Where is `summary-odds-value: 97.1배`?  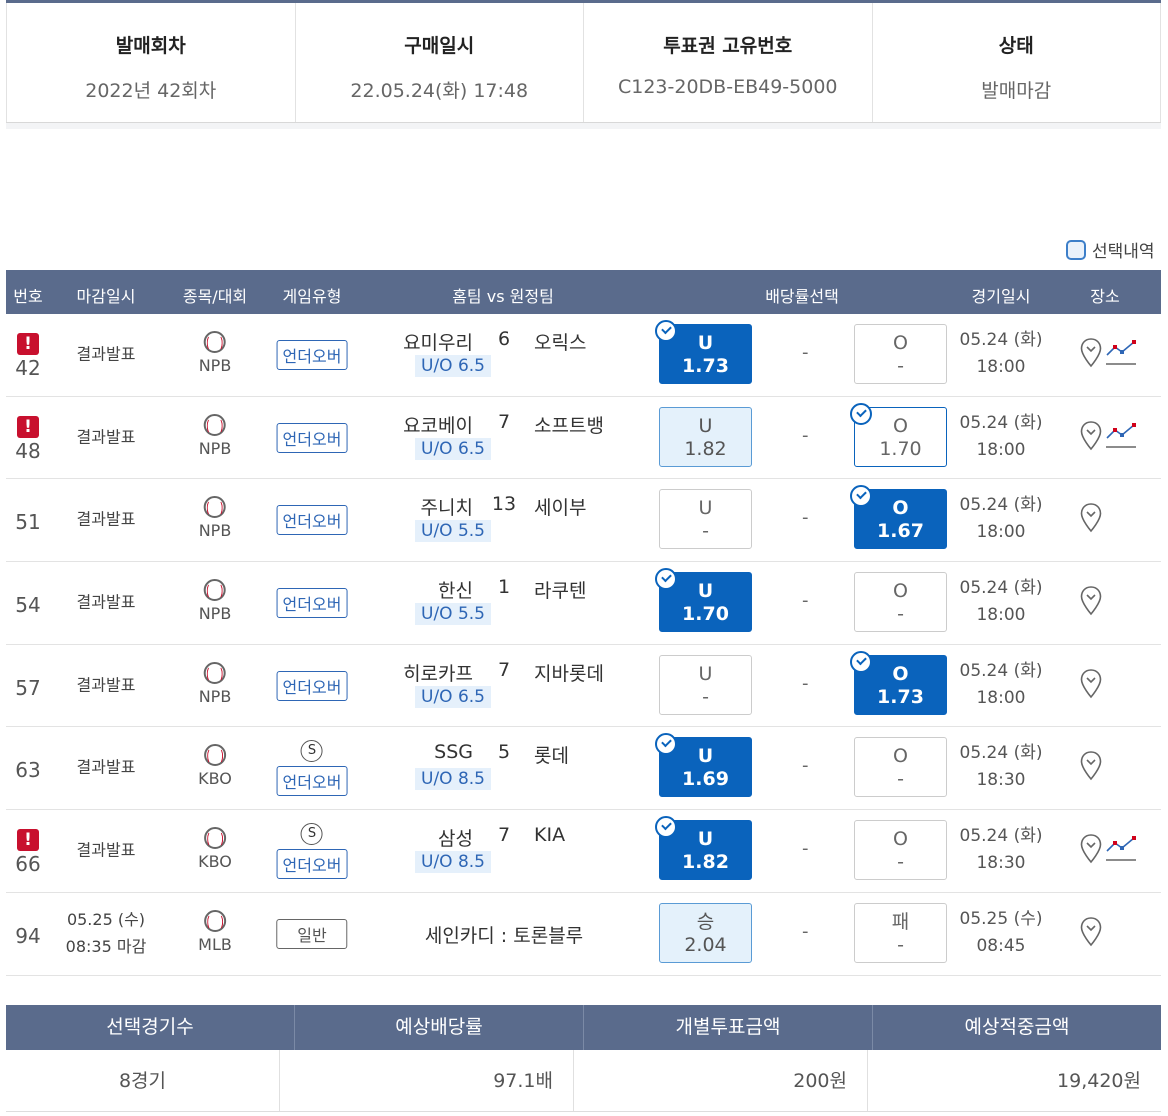
summary-odds-value: 97.1배 is located at coordinates (426, 1080).